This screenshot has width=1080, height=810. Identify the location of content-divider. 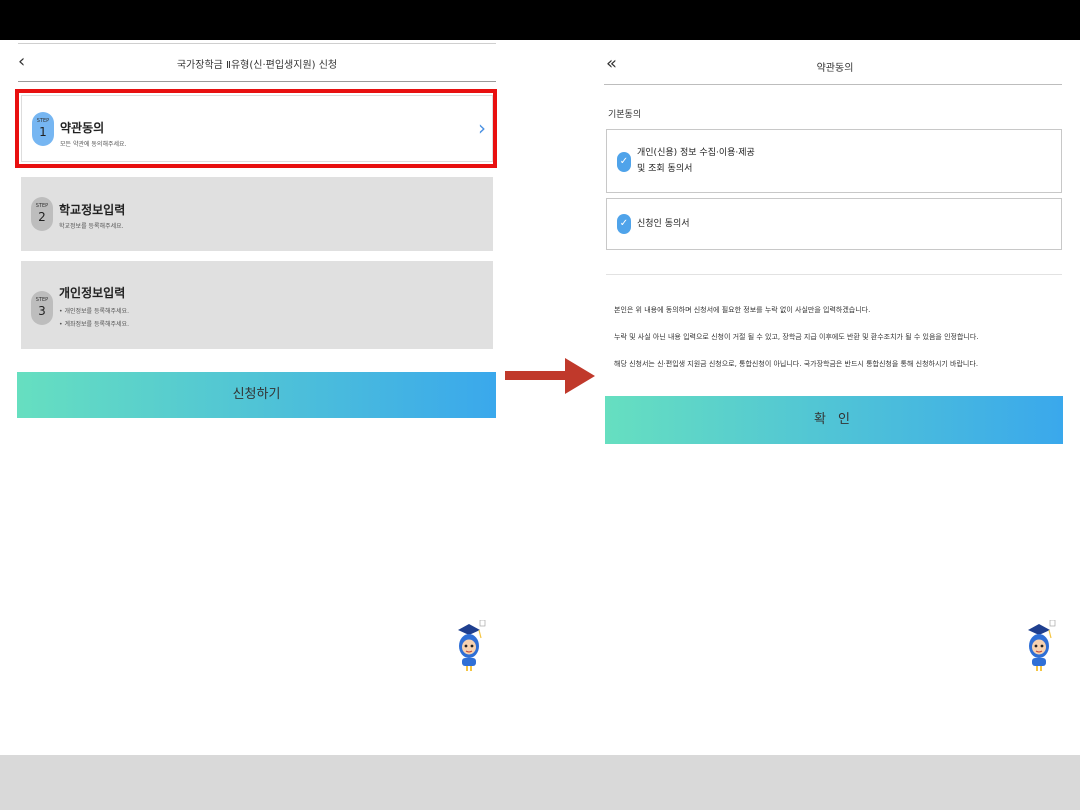
(834, 274).